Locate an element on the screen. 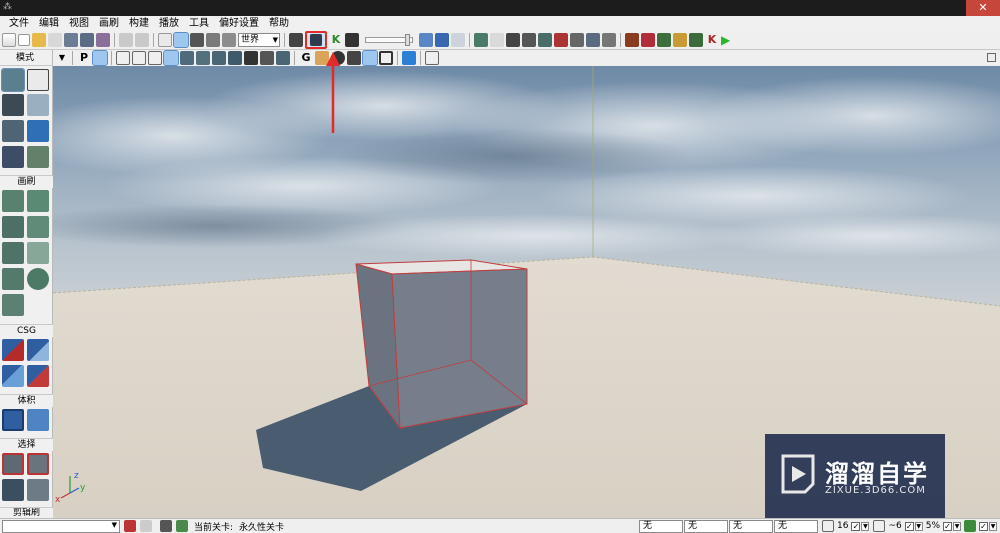 The width and height of the screenshot is (1000, 533). realtime-preview-icon is located at coordinates (370, 58).